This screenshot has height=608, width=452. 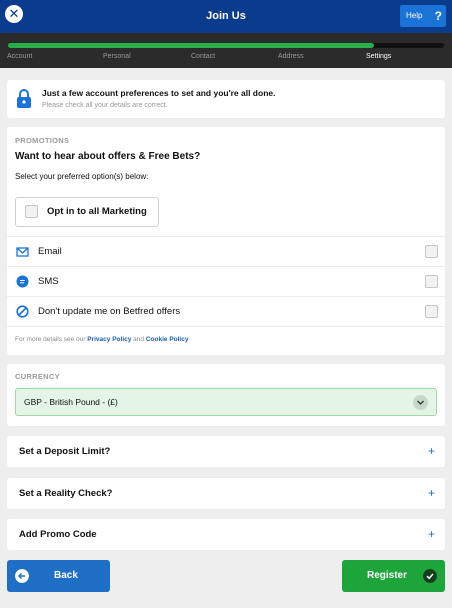 What do you see at coordinates (20, 56) in the screenshot?
I see `step-account: Account` at bounding box center [20, 56].